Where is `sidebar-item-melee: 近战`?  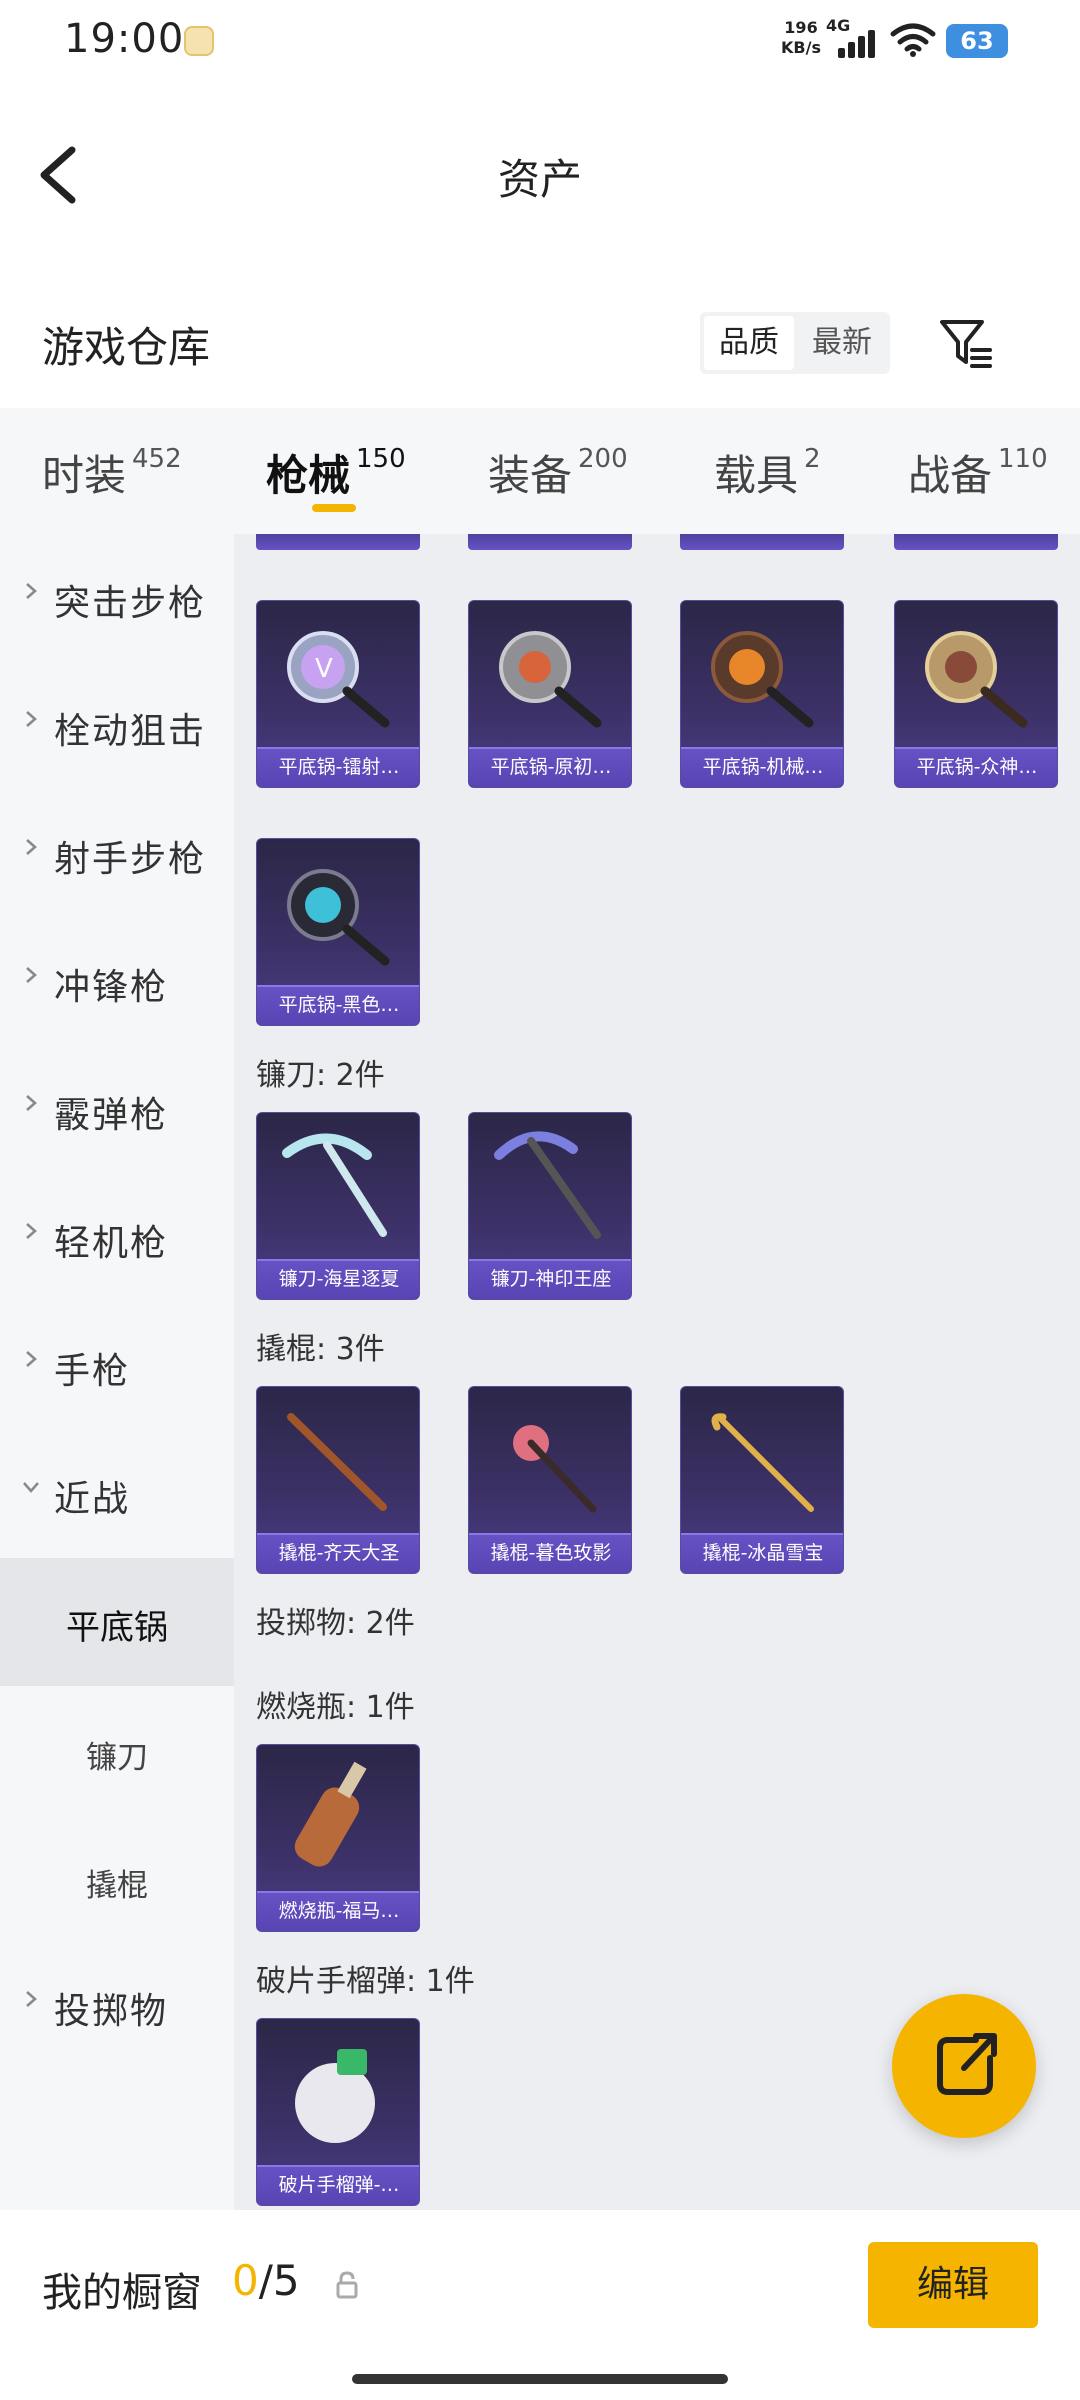
sidebar-item-melee: 近战 is located at coordinates (117, 1494).